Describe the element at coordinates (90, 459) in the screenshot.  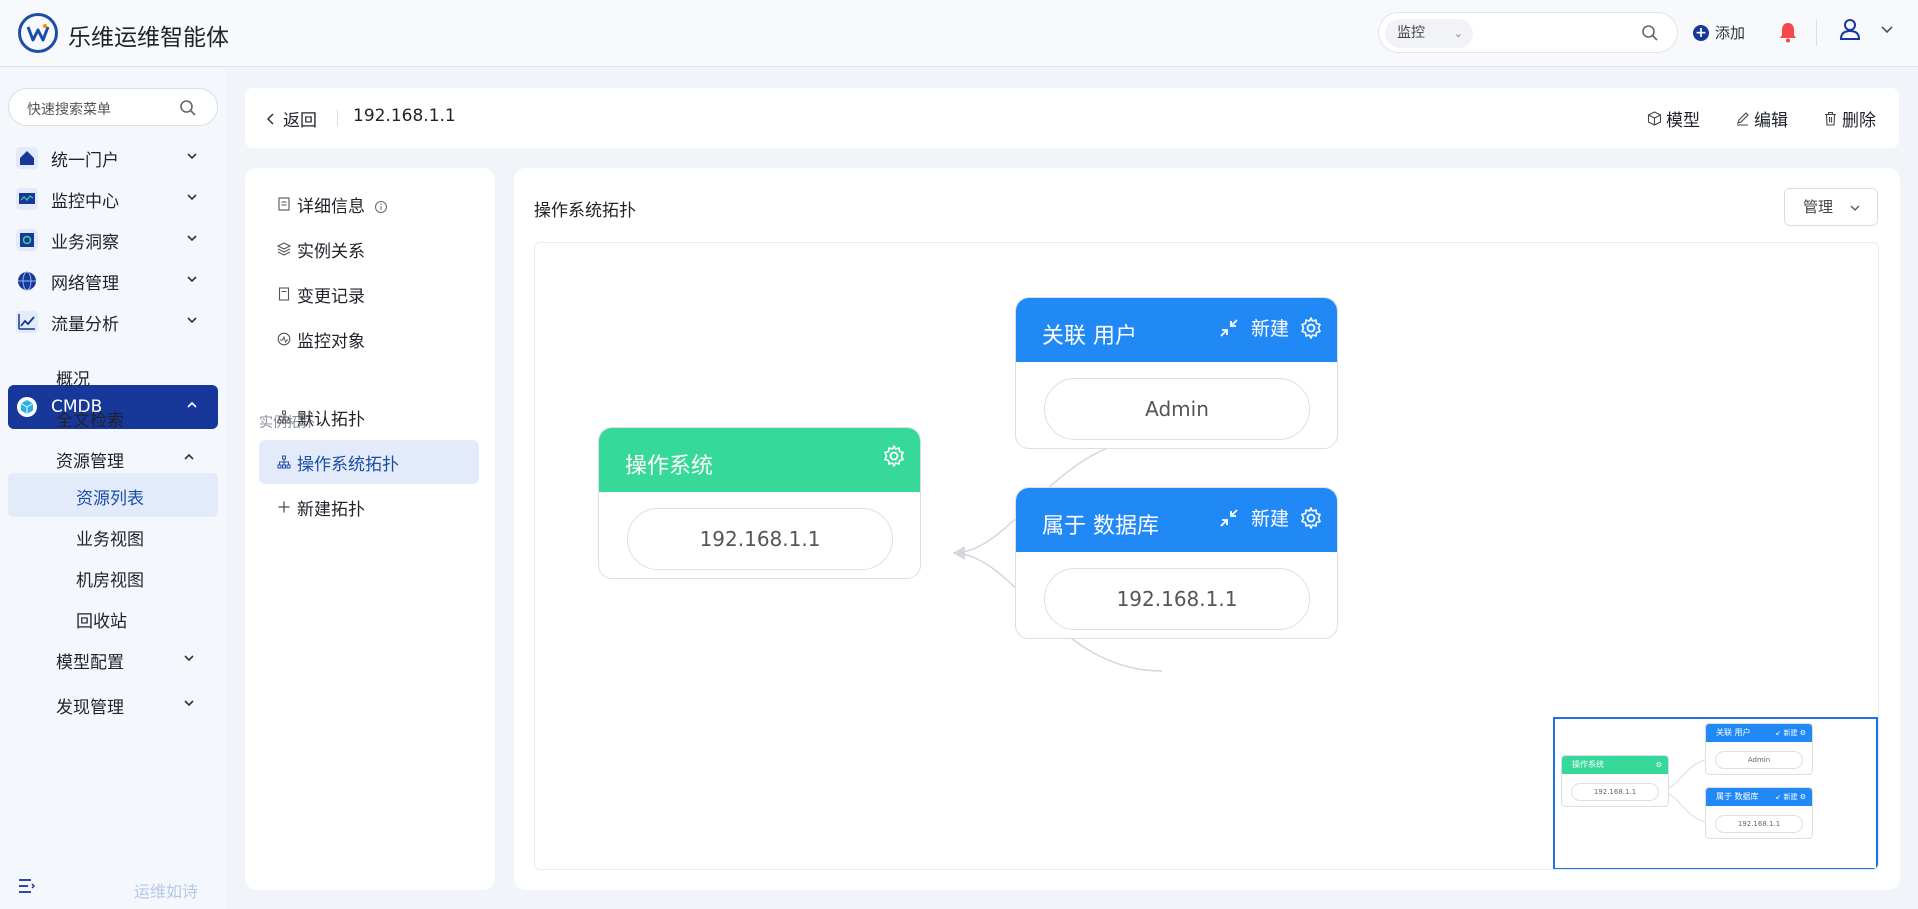
I see `sidebar-sub-resource-mgmt: 资源管理` at that location.